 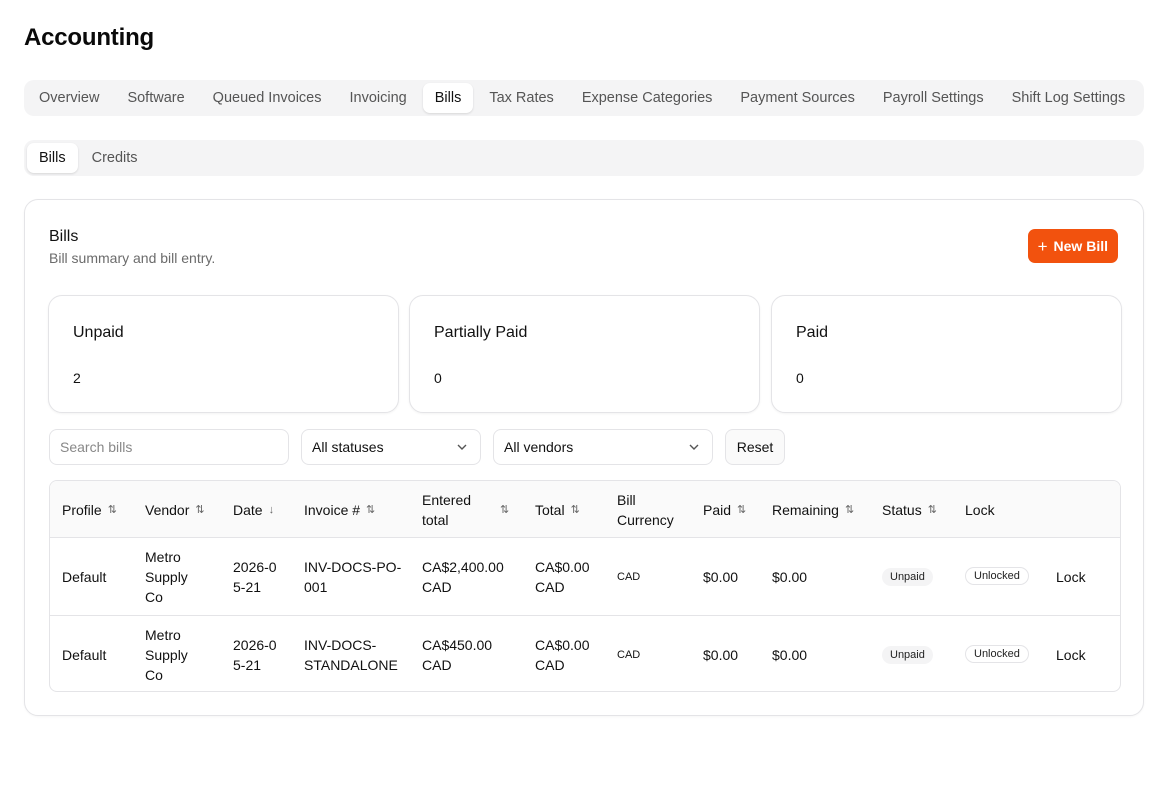 I want to click on column-header-entered-total: Entered total ⇅, so click(x=467, y=509).